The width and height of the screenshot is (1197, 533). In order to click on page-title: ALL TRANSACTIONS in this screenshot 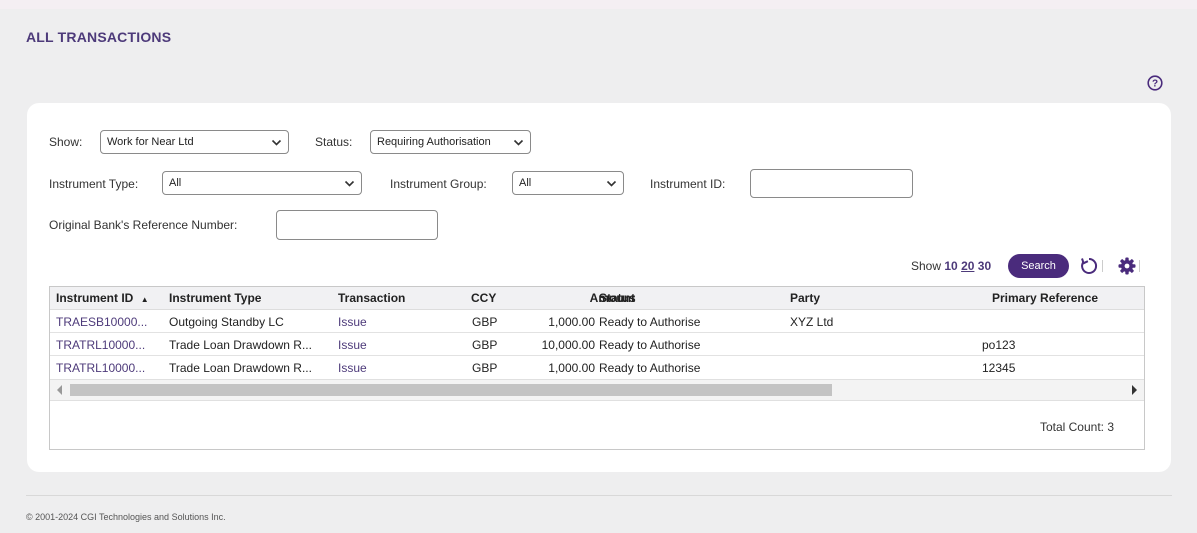, I will do `click(99, 37)`.